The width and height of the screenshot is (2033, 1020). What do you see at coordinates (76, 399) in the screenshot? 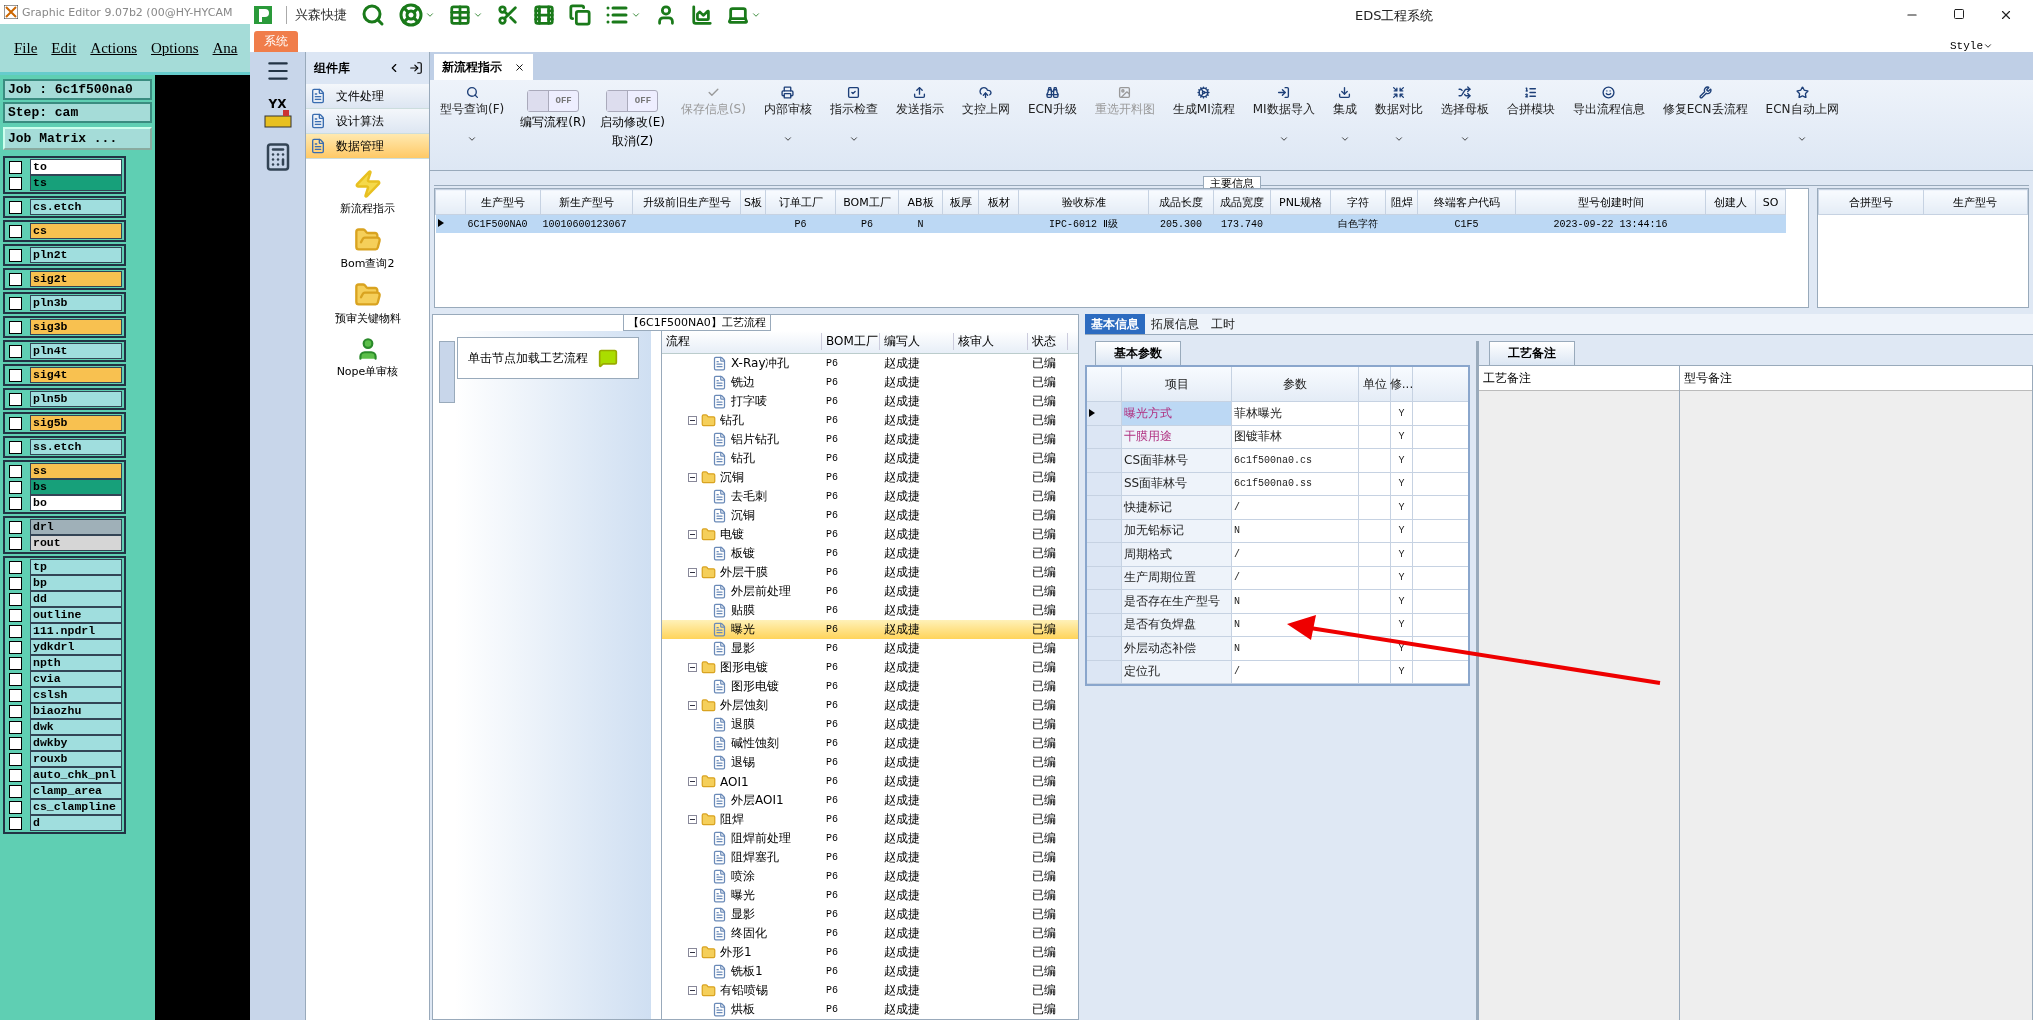
I see `layer-name: pln5b` at bounding box center [76, 399].